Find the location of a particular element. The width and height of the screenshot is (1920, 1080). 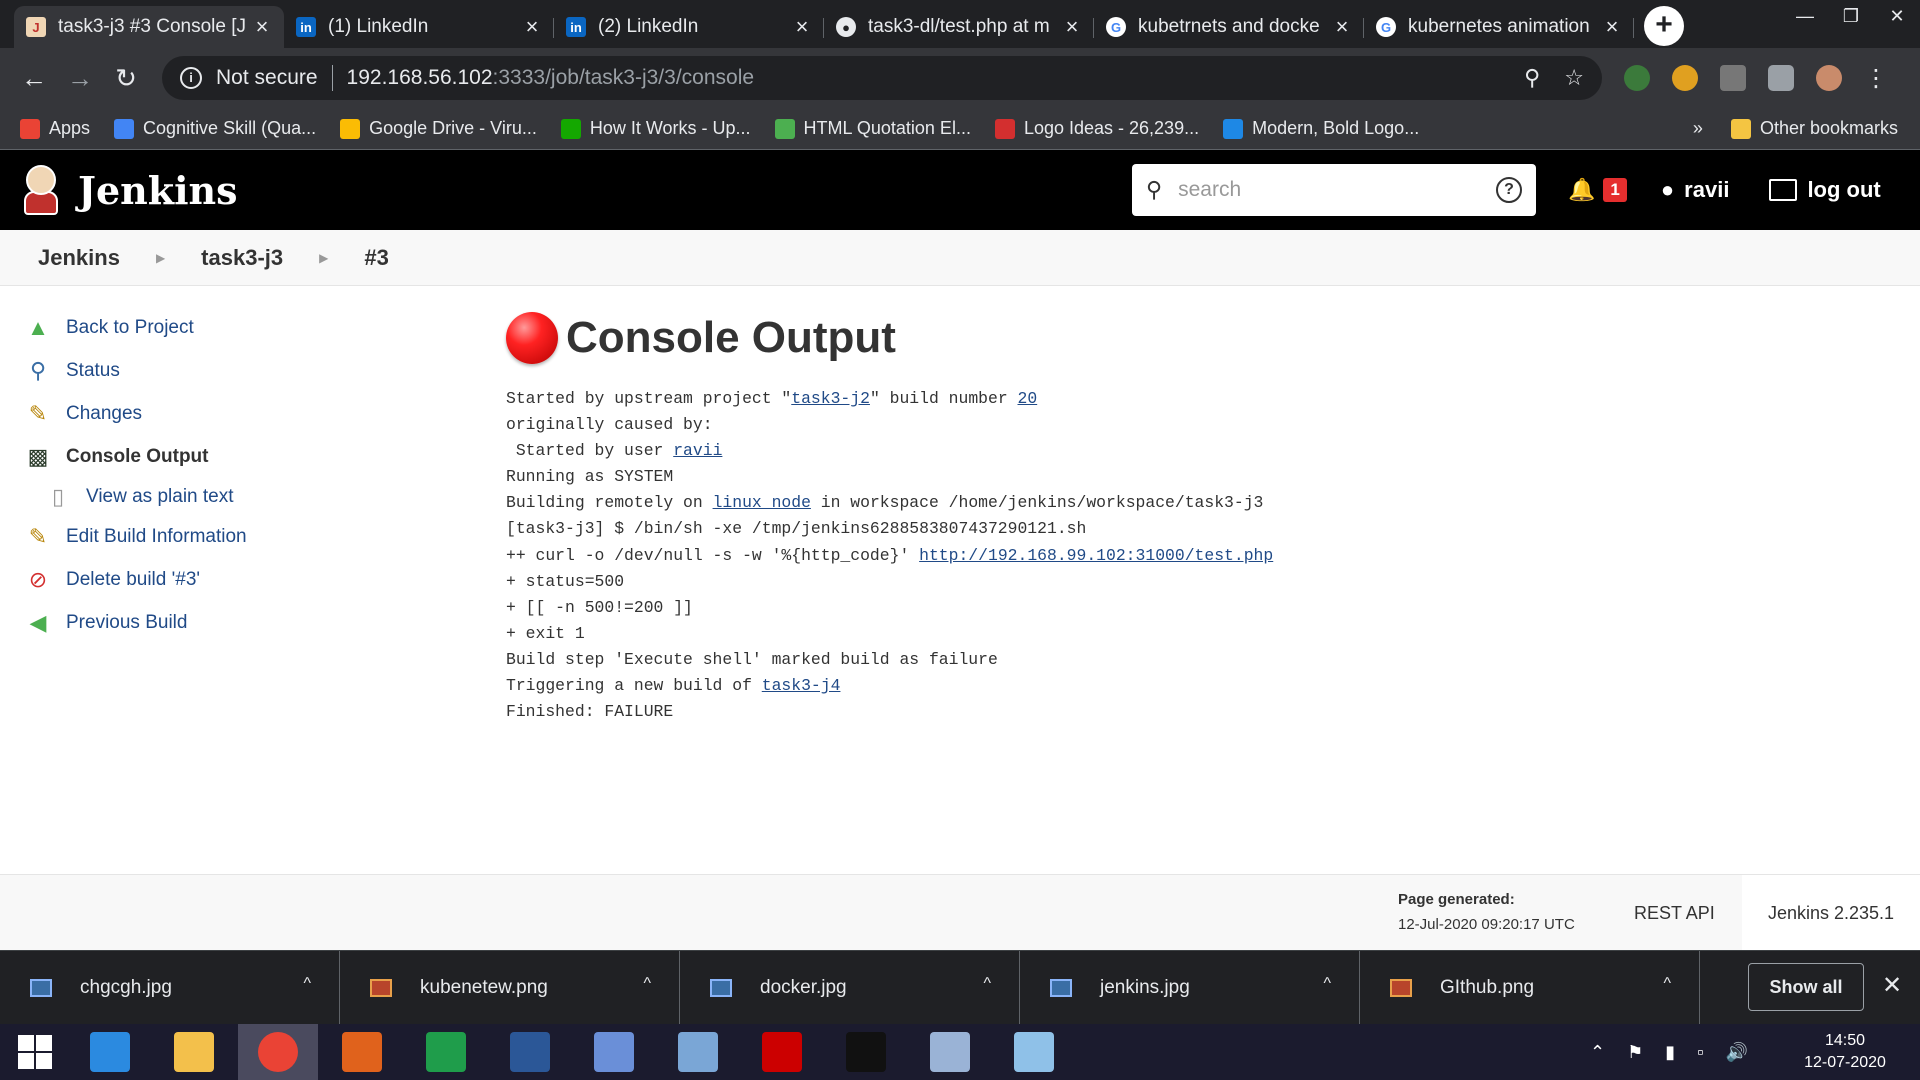

profile-avatar is located at coordinates (1829, 78).